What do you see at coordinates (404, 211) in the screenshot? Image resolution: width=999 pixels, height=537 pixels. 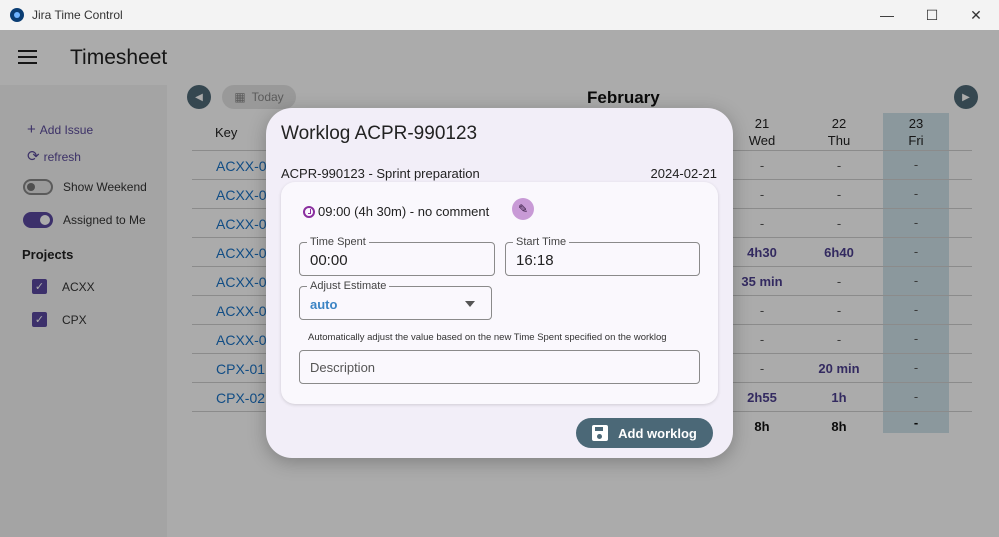 I see `worklog-summary: 09:00 (4h 30m) - no comment` at bounding box center [404, 211].